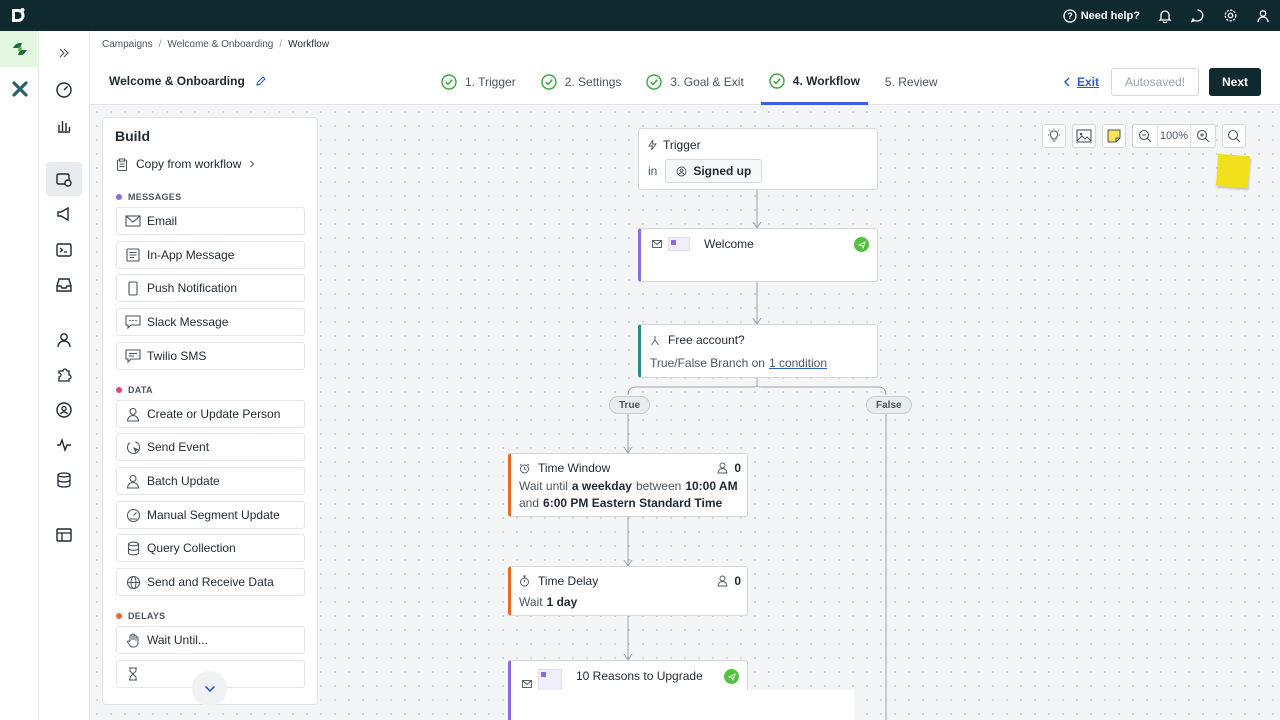 This screenshot has width=1280, height=720. I want to click on tw-text-2: a weekday, so click(601, 486).